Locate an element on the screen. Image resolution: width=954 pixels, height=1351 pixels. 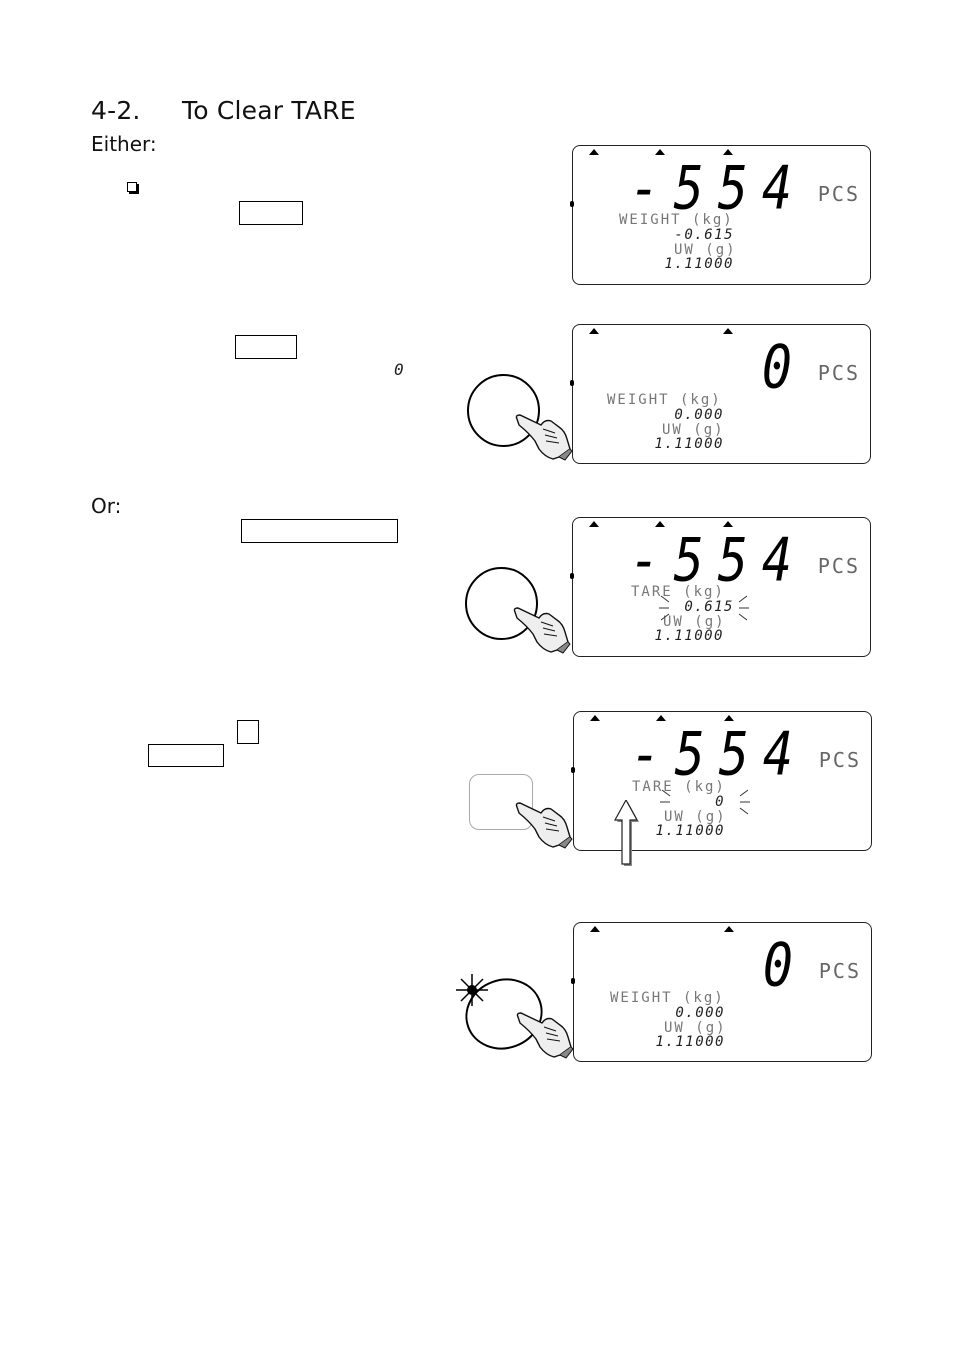
or-label: Or: is located at coordinates (106, 506).